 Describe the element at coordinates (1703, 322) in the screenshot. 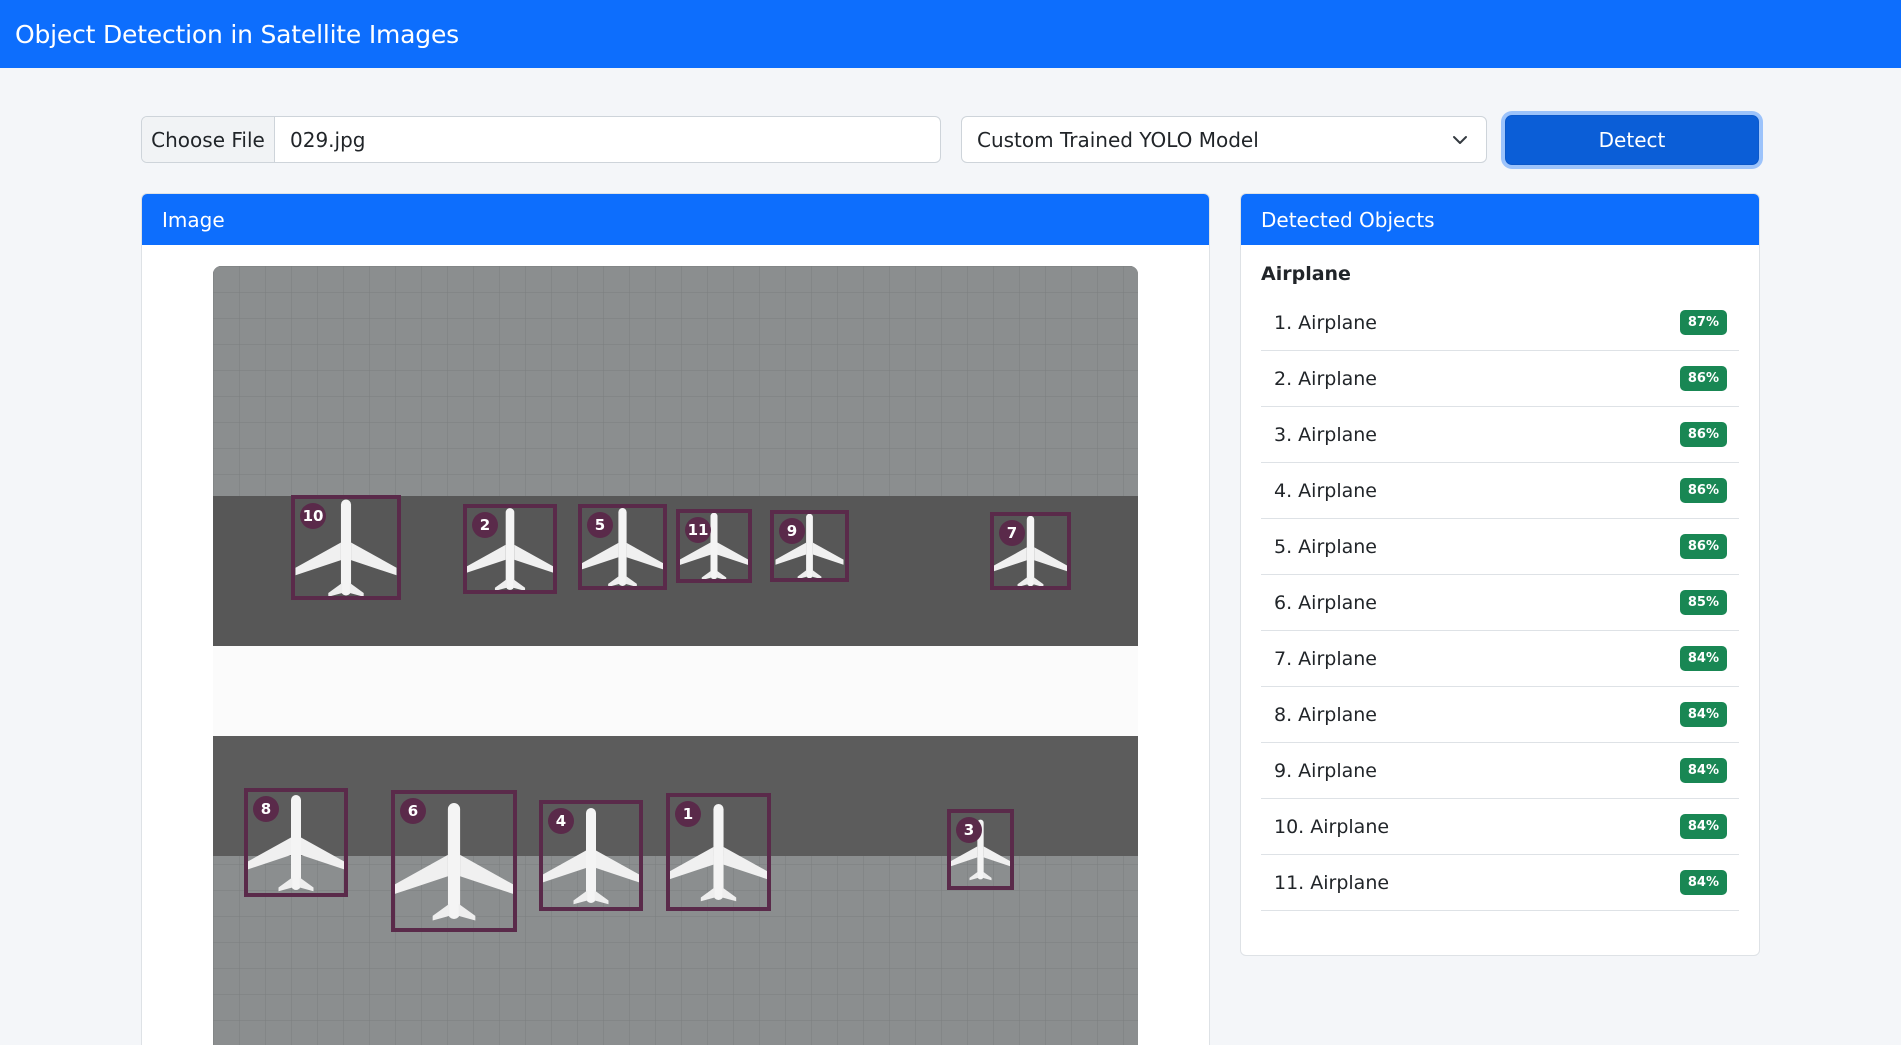

I see `confidence-badge: 87%` at that location.